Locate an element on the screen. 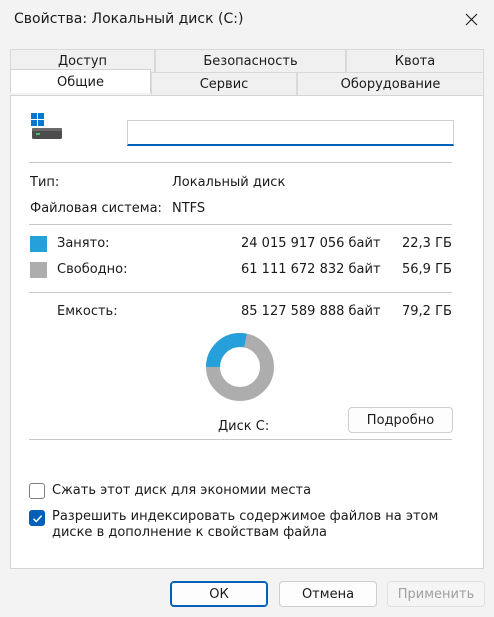 This screenshot has width=494, height=617. used-label: Занято: is located at coordinates (83, 243).